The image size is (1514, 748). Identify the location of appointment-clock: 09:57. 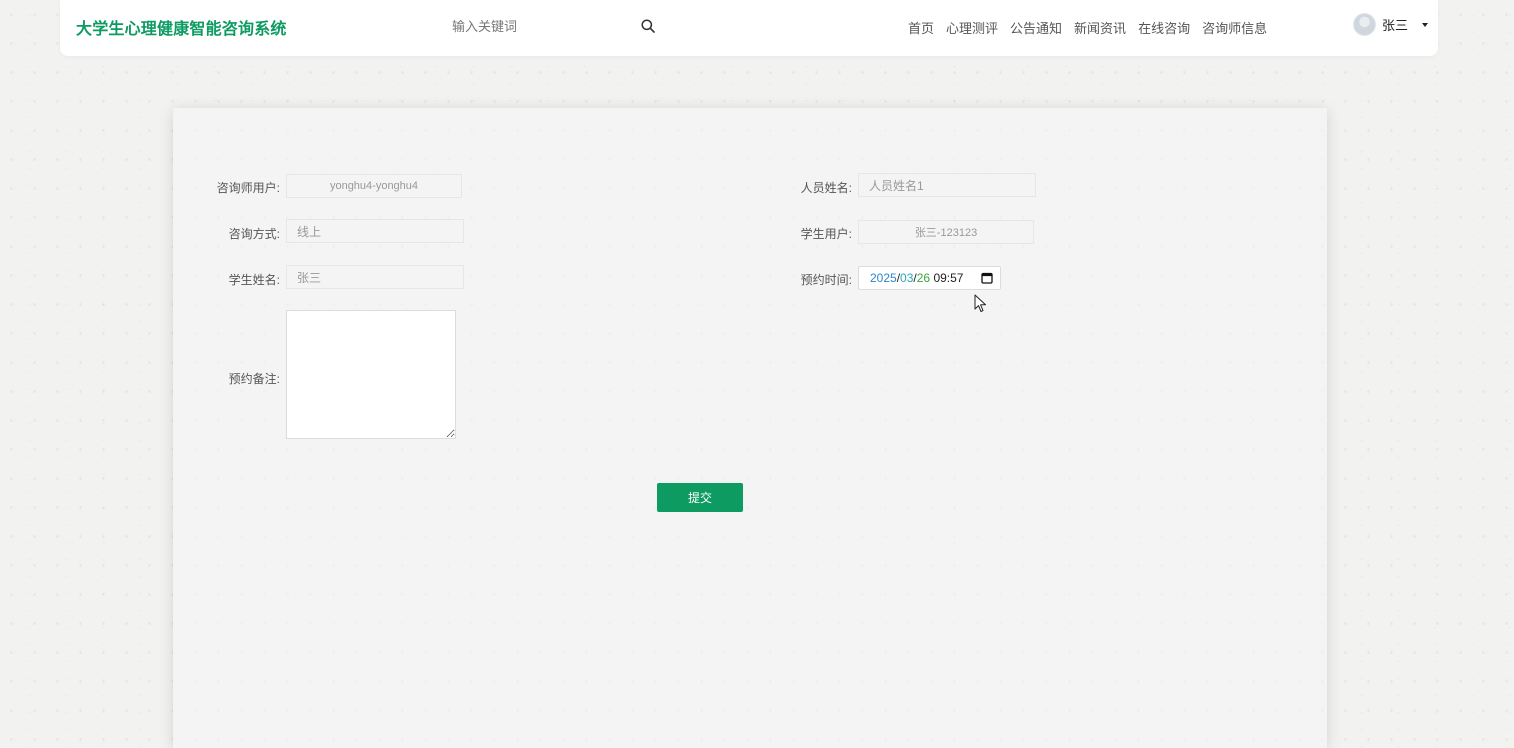
(948, 278).